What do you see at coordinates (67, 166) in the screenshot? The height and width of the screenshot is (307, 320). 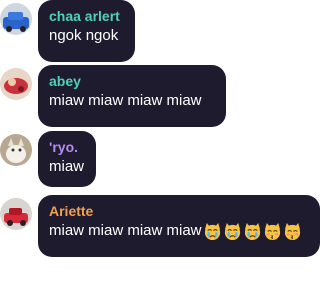 I see `message-text: miaw` at bounding box center [67, 166].